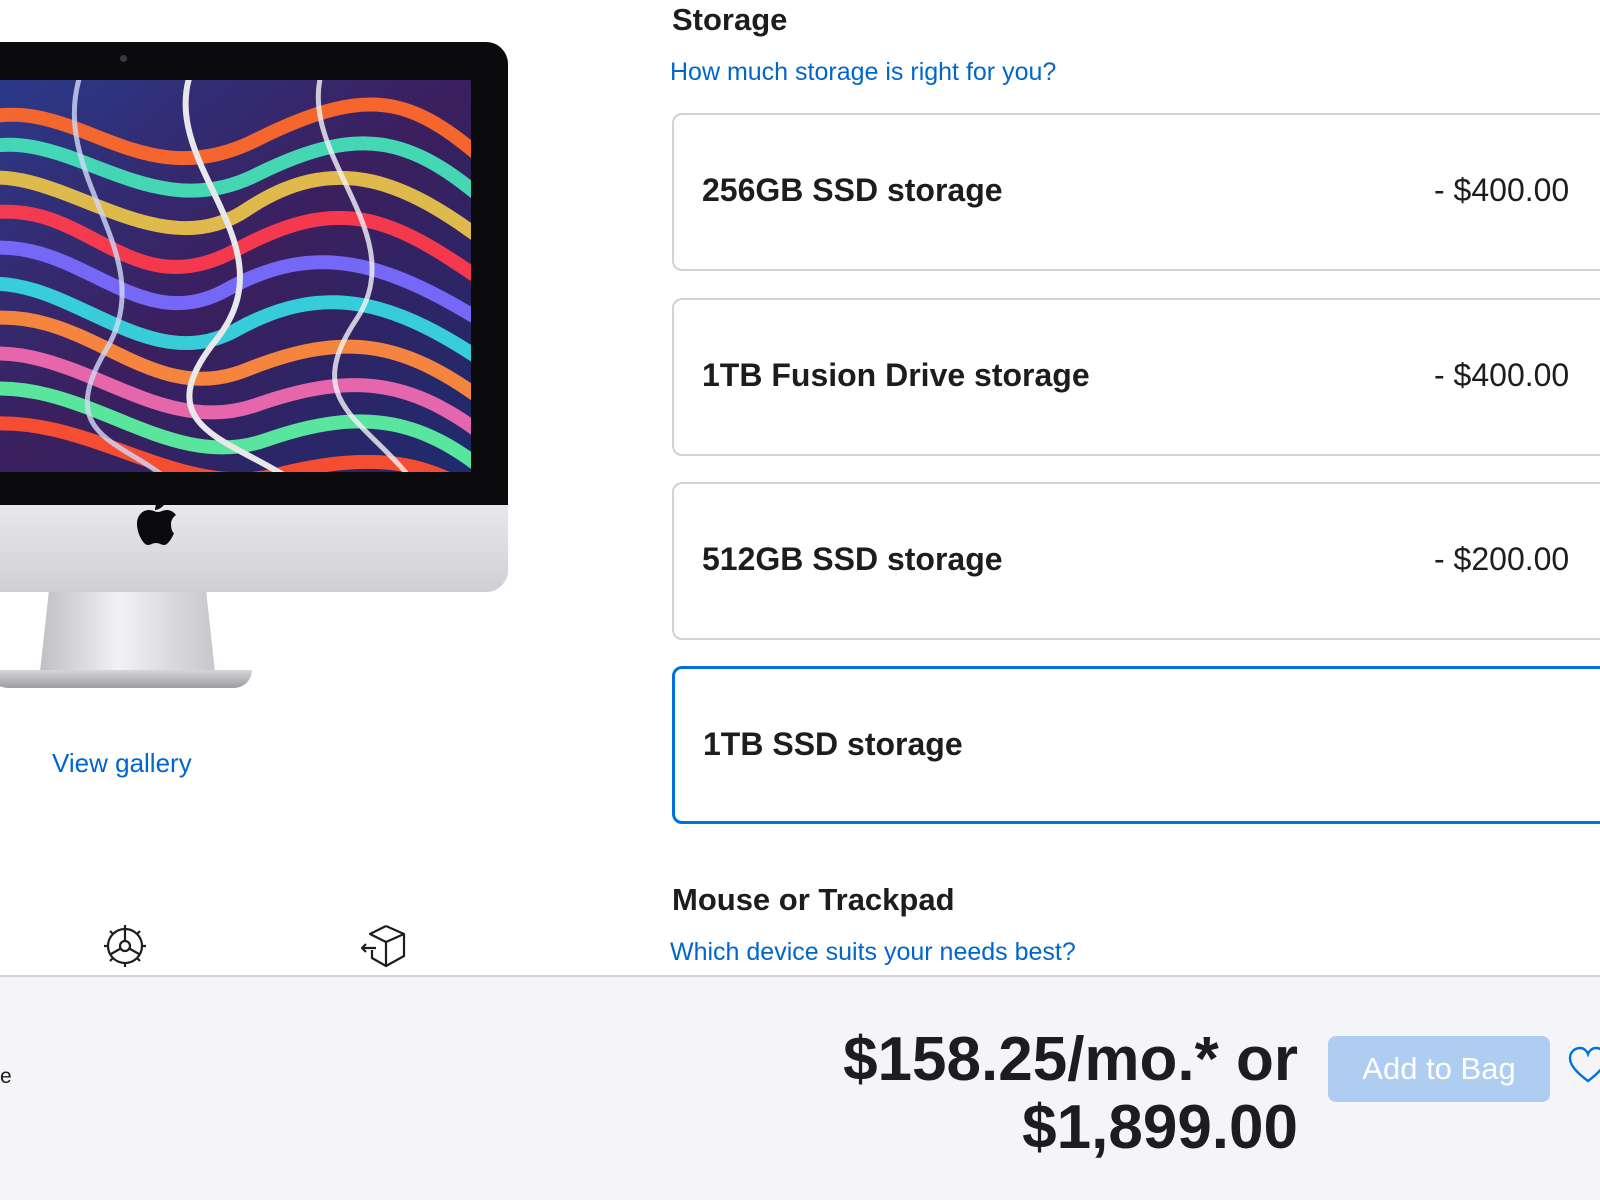  Describe the element at coordinates (123, 58) in the screenshot. I see `imac-camera` at that location.